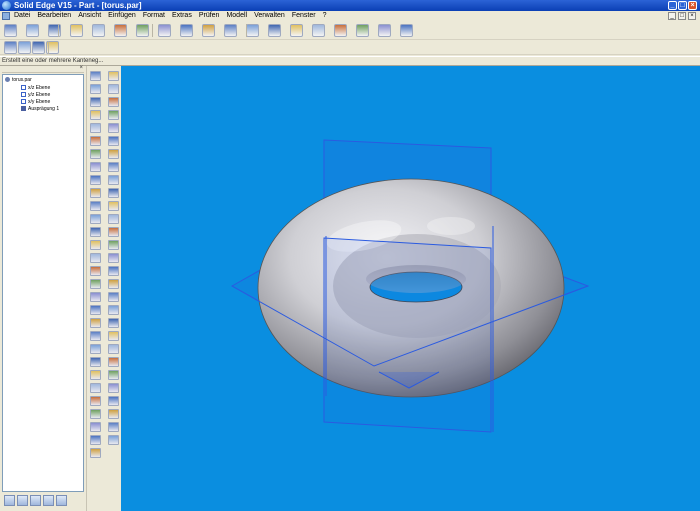 This screenshot has width=700, height=511. I want to click on rotate-icon, so click(318, 30).